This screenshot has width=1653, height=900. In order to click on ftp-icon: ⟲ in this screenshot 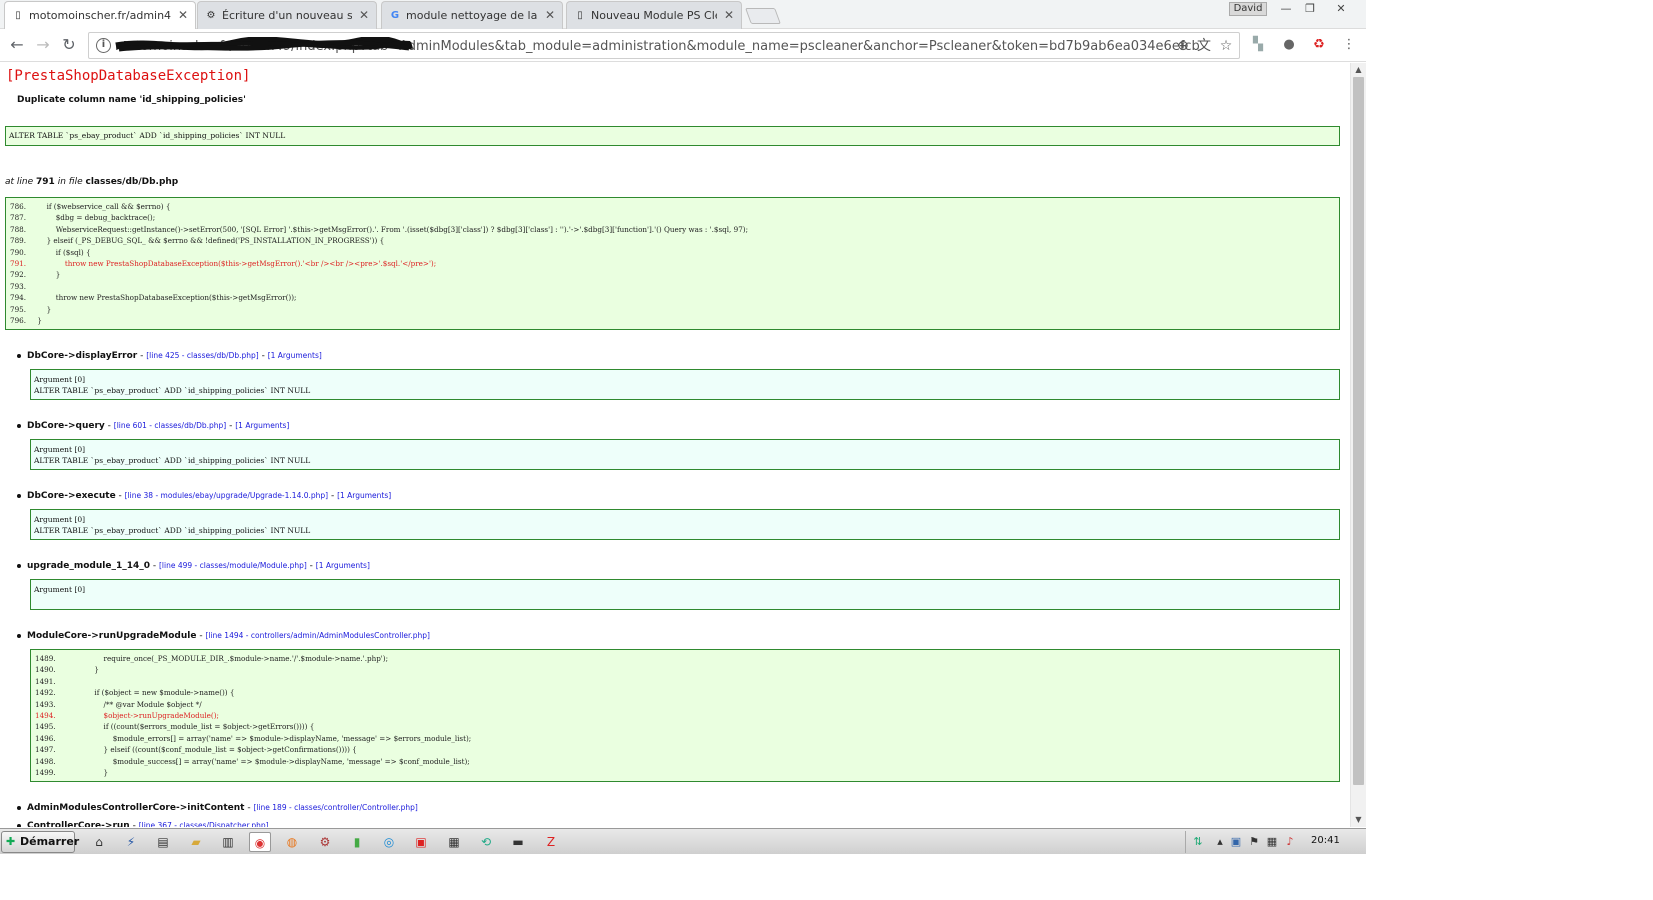, I will do `click(486, 842)`.